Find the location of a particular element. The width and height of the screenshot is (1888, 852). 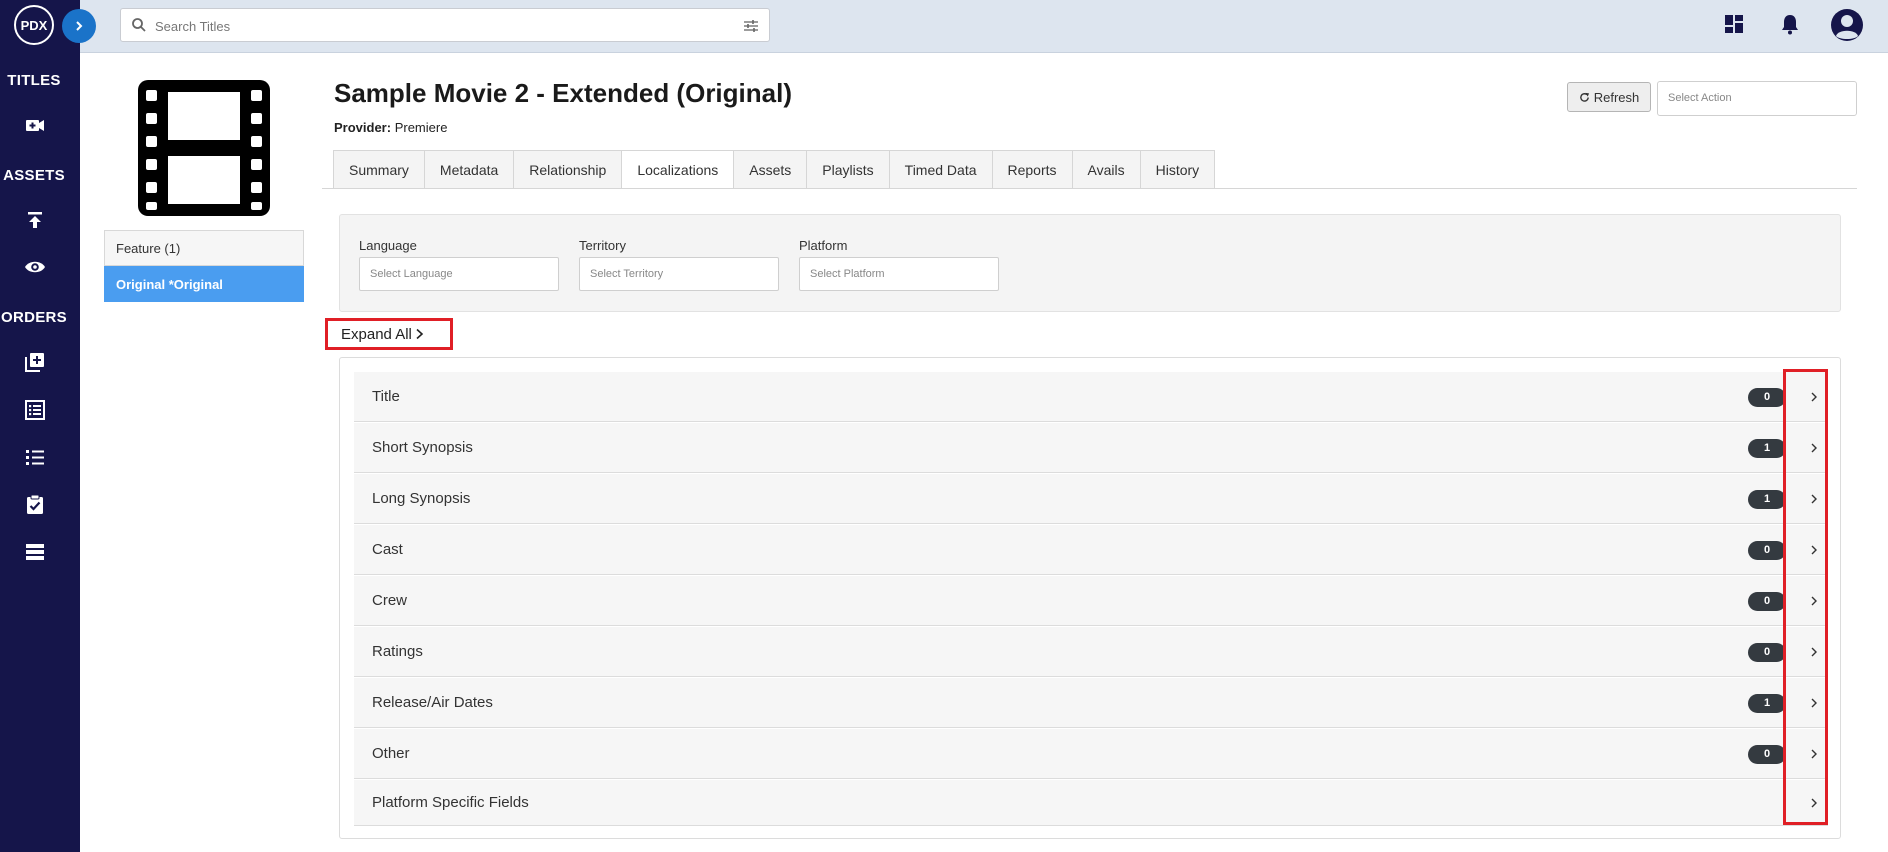

eye-icon is located at coordinates (35, 267).